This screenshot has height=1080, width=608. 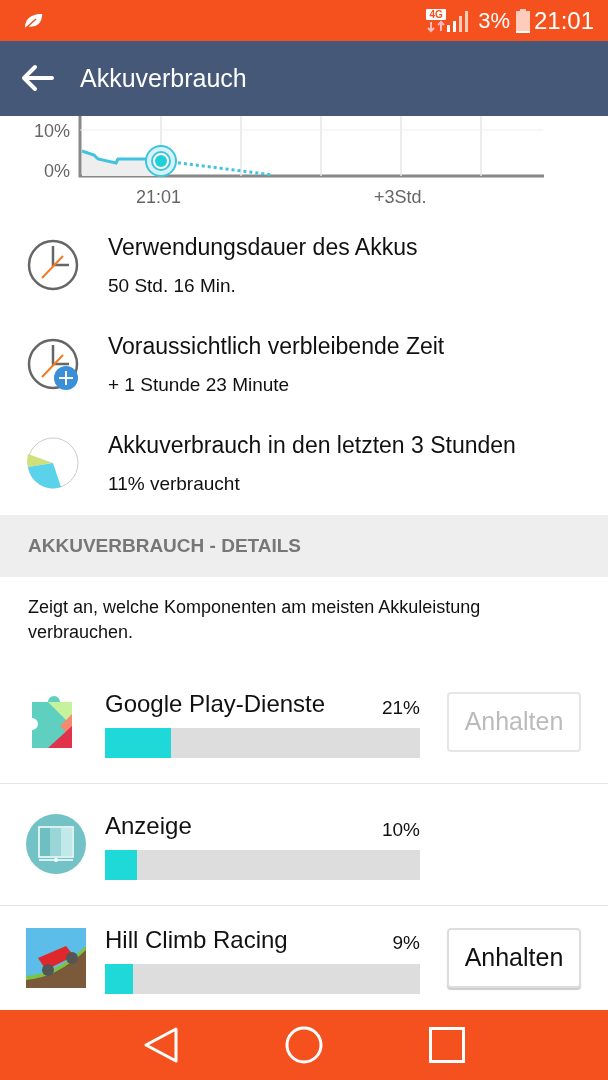 What do you see at coordinates (148, 826) in the screenshot?
I see `app-name: Anzeige` at bounding box center [148, 826].